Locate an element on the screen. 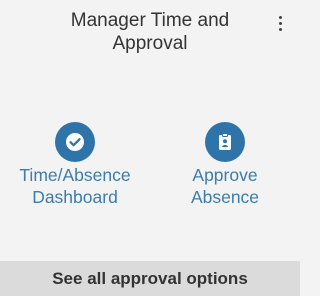  check-circle-icon is located at coordinates (75, 142).